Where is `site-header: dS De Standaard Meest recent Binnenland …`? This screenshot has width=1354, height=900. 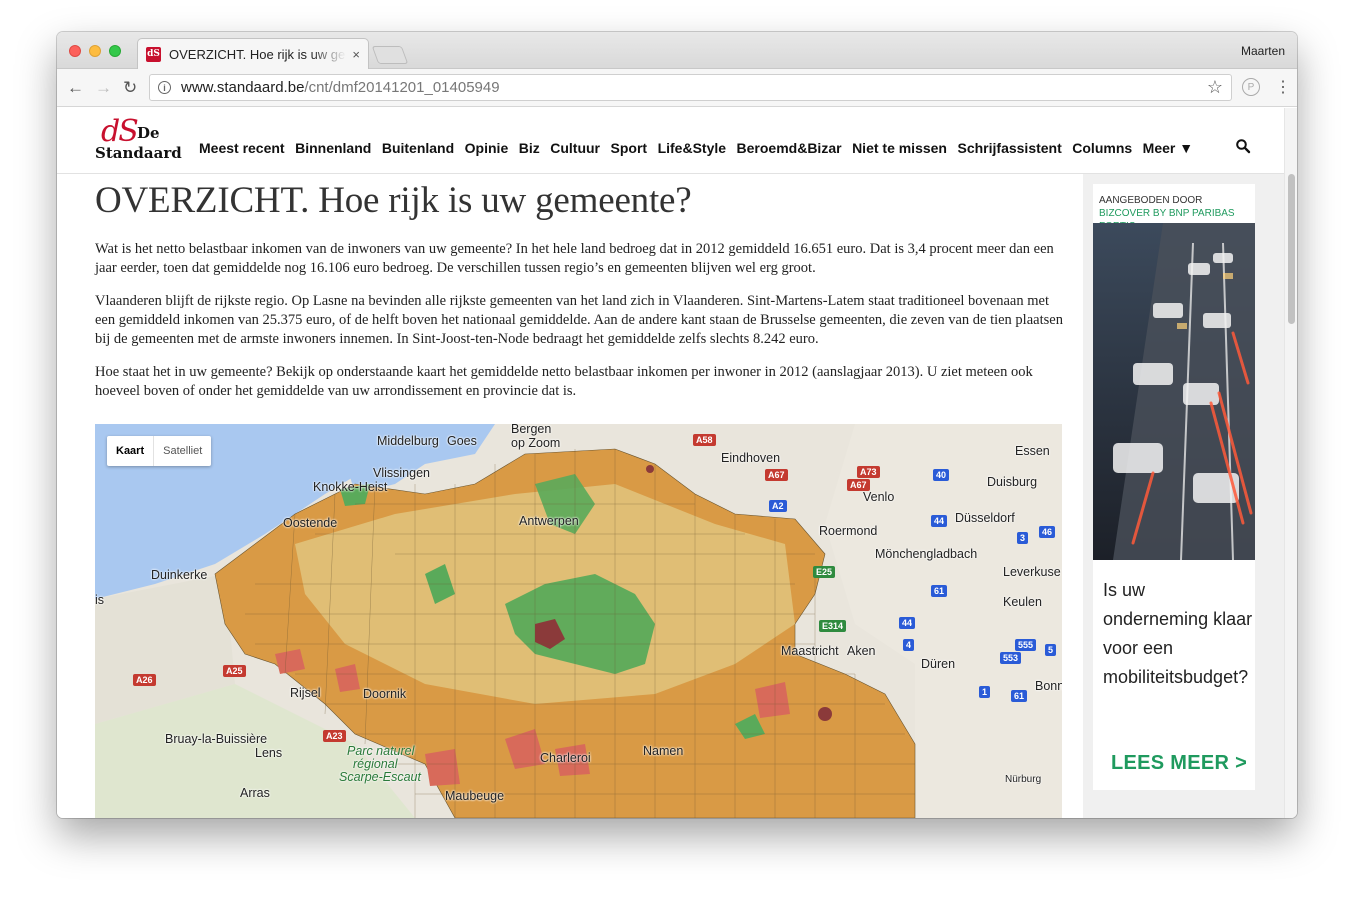 site-header: dS De Standaard Meest recent Binnenland … is located at coordinates (670, 141).